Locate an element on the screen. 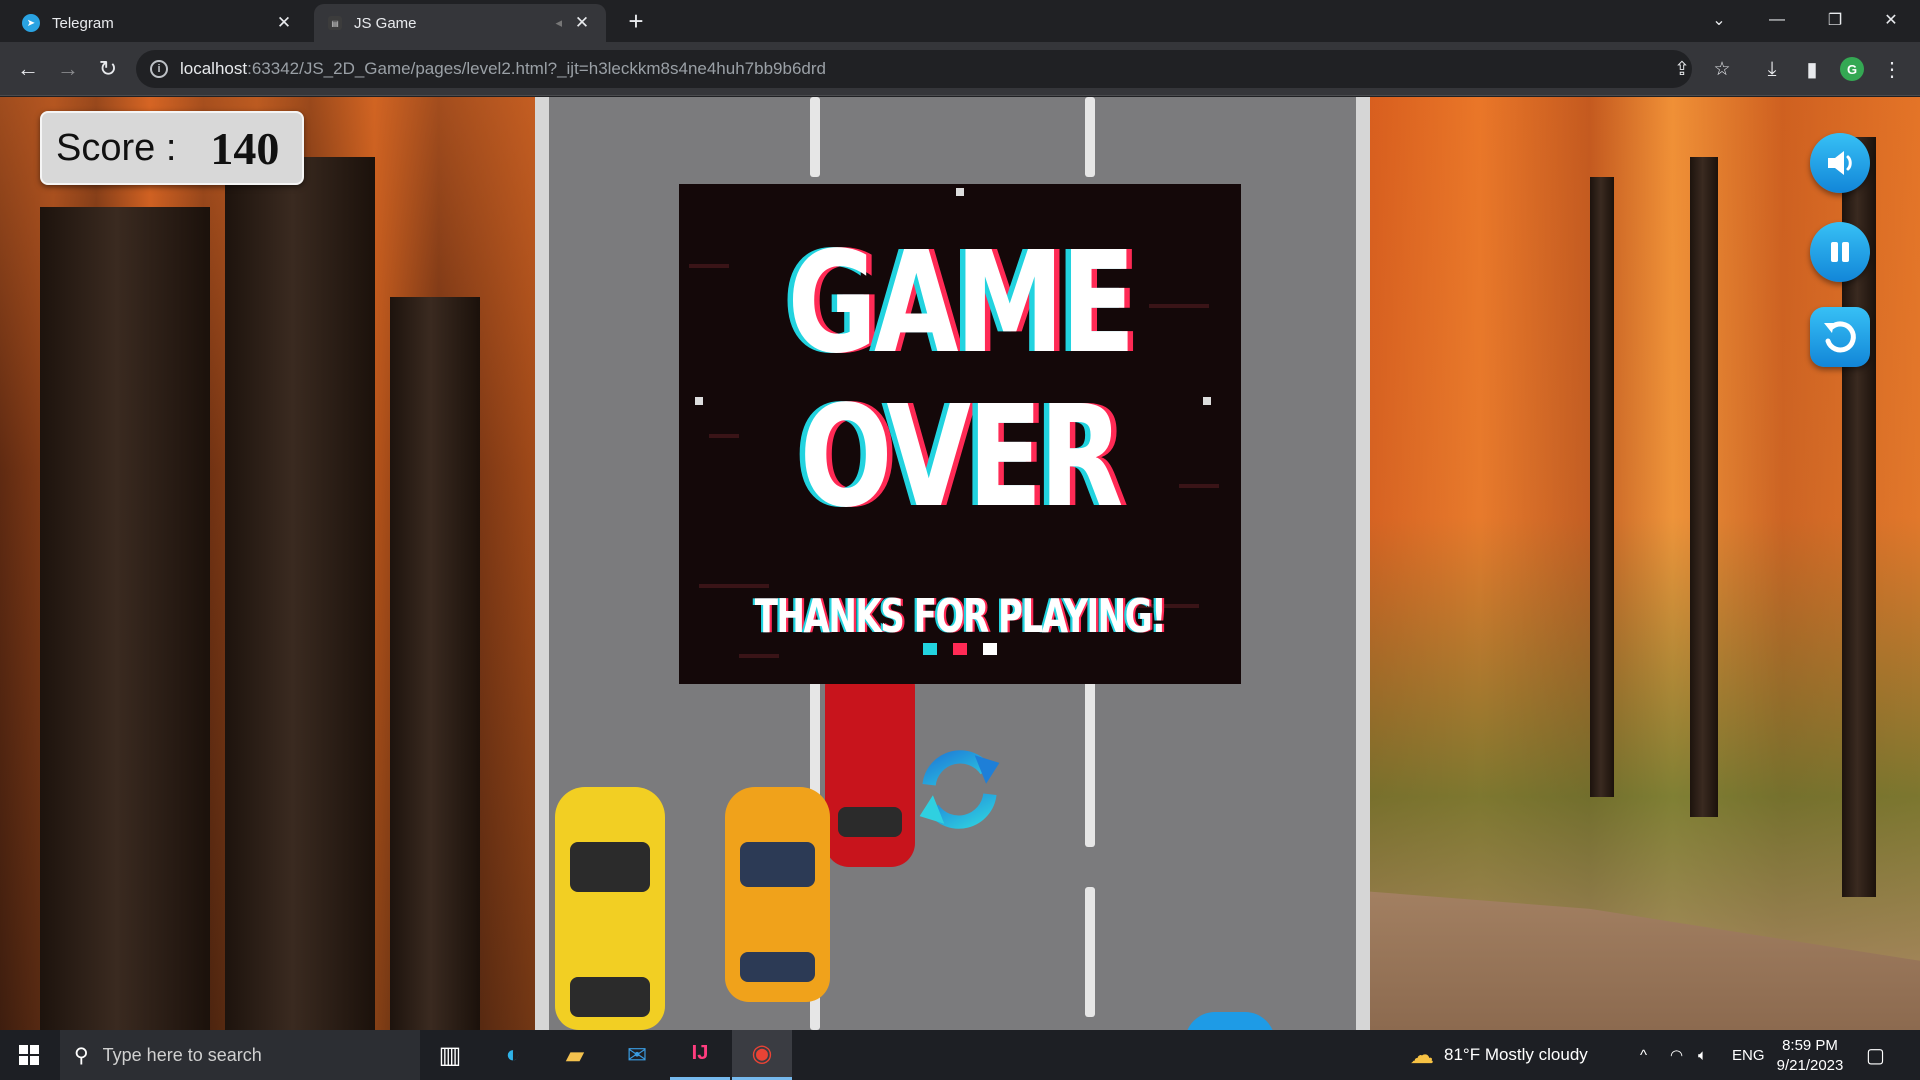  menu-kebab-icon: ⋮ is located at coordinates (1892, 69).